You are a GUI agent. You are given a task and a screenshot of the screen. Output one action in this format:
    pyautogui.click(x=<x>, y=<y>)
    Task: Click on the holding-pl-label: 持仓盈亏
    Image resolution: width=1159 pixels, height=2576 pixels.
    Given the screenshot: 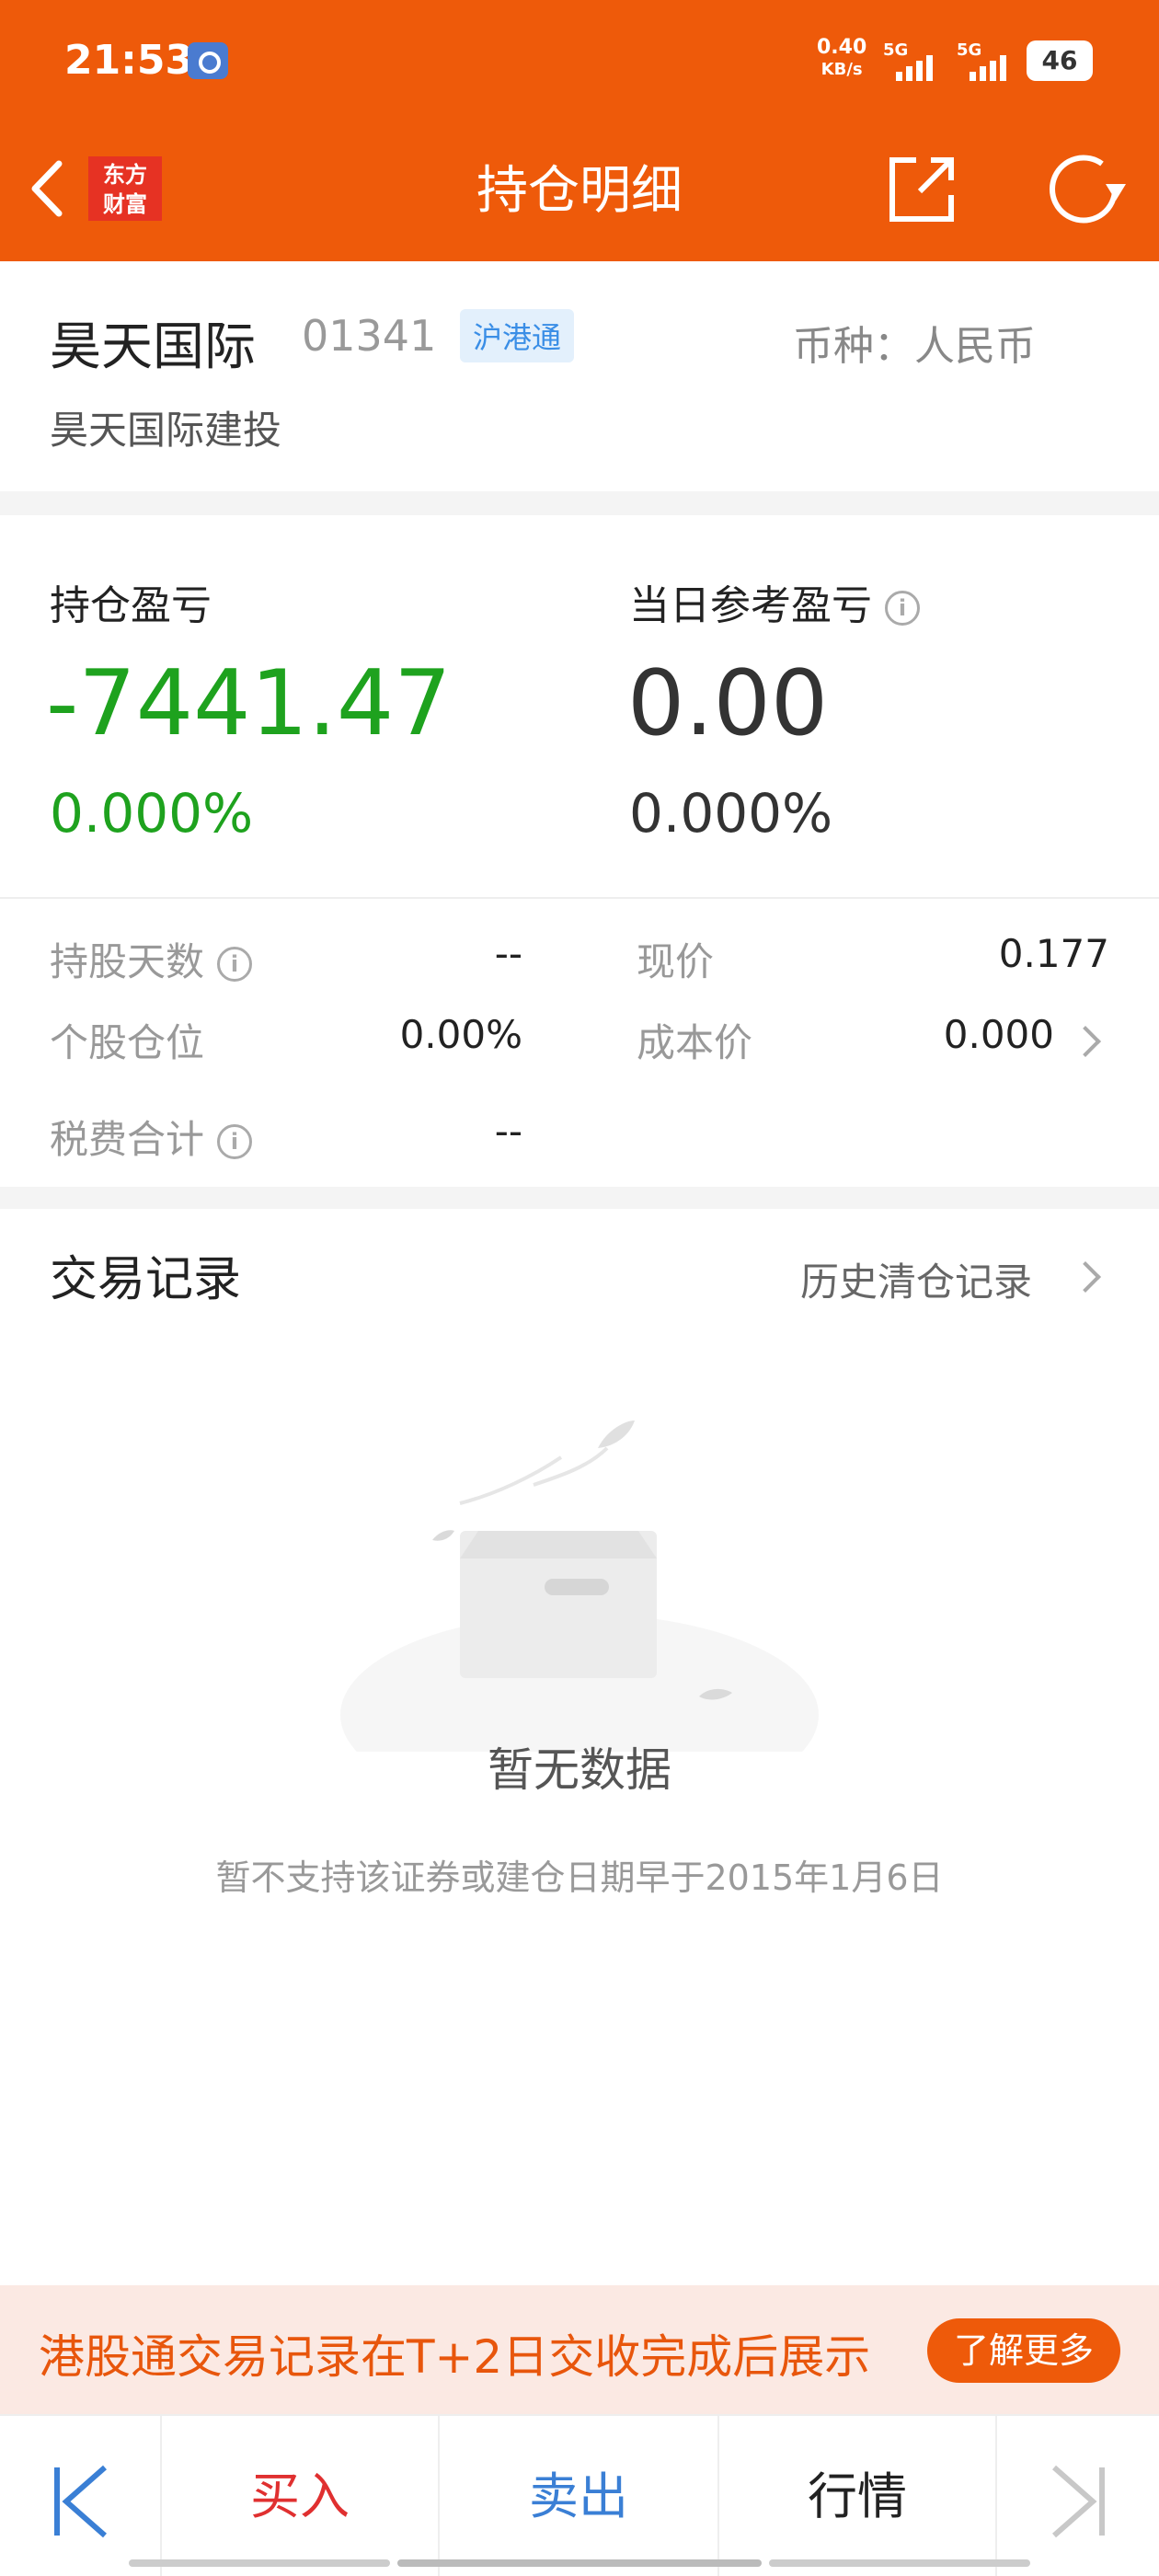 What is the action you would take?
    pyautogui.click(x=131, y=605)
    